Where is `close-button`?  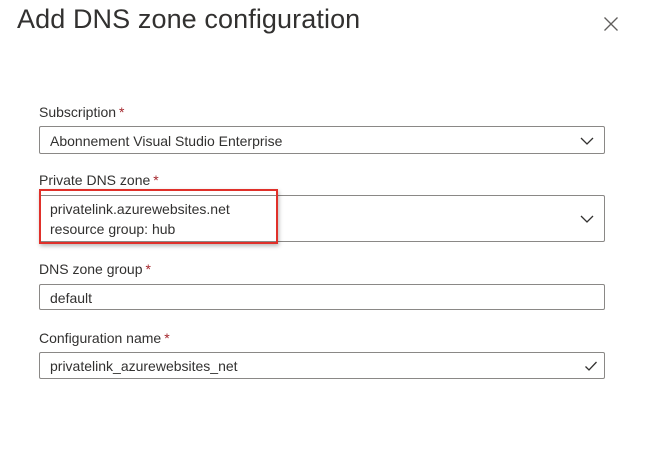
close-button is located at coordinates (611, 24).